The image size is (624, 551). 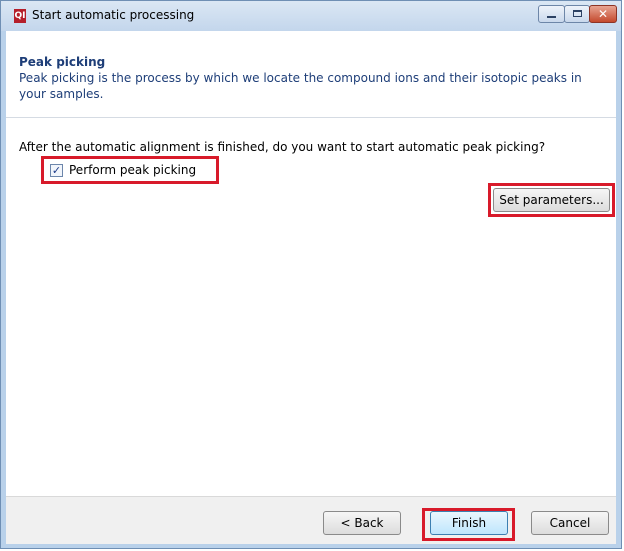 I want to click on cancel-button: Cancel, so click(x=570, y=523).